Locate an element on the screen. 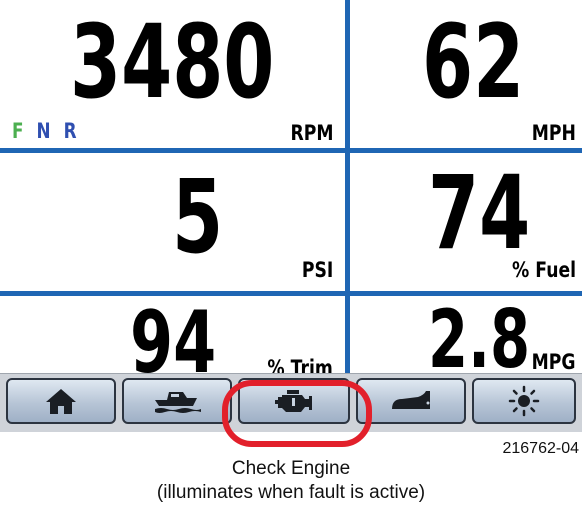  home-button is located at coordinates (61, 401).